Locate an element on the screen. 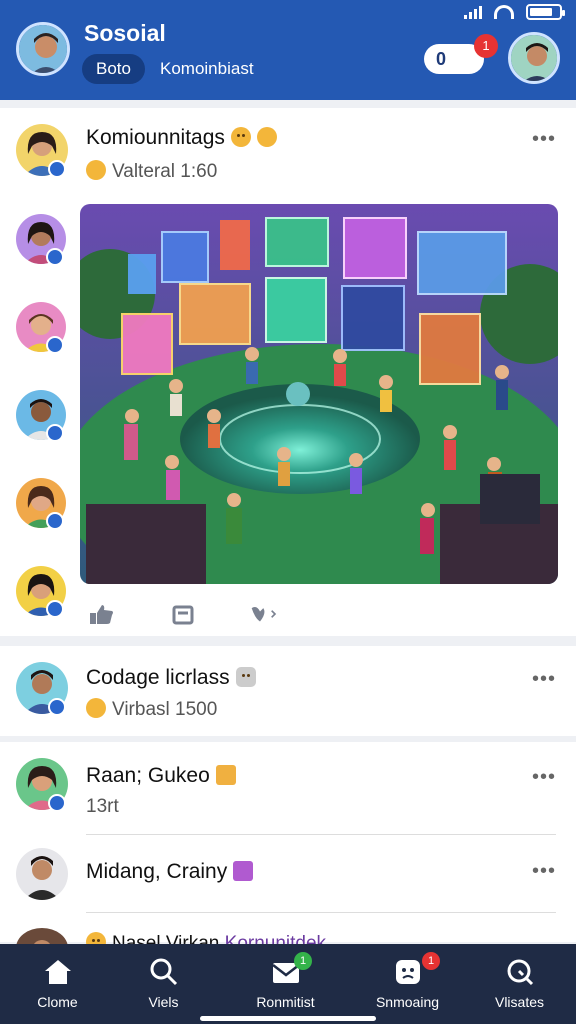  post-actions is located at coordinates (183, 614).